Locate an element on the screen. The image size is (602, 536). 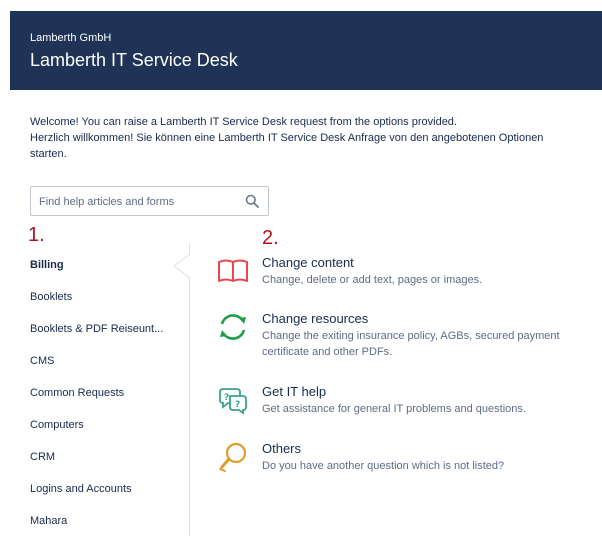
sidebar-item-cms: CMS is located at coordinates (42, 361).